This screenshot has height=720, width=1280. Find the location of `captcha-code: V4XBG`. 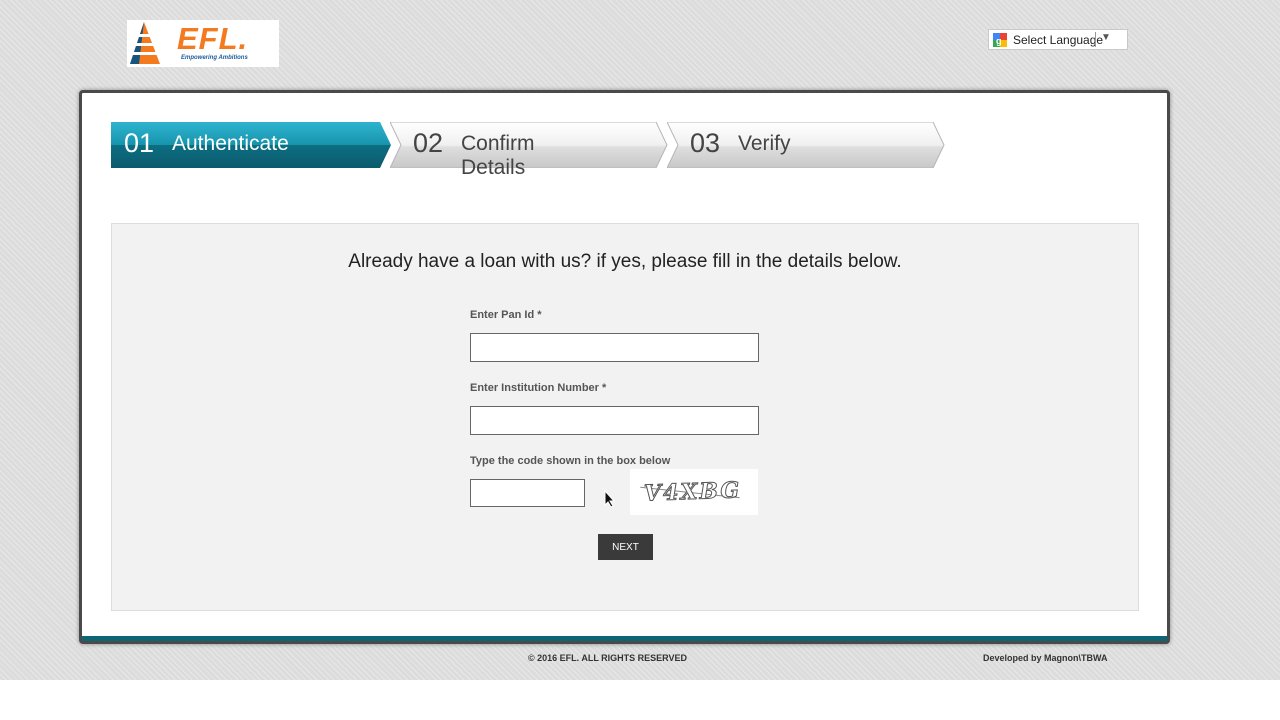

captcha-code: V4XBG is located at coordinates (692, 492).